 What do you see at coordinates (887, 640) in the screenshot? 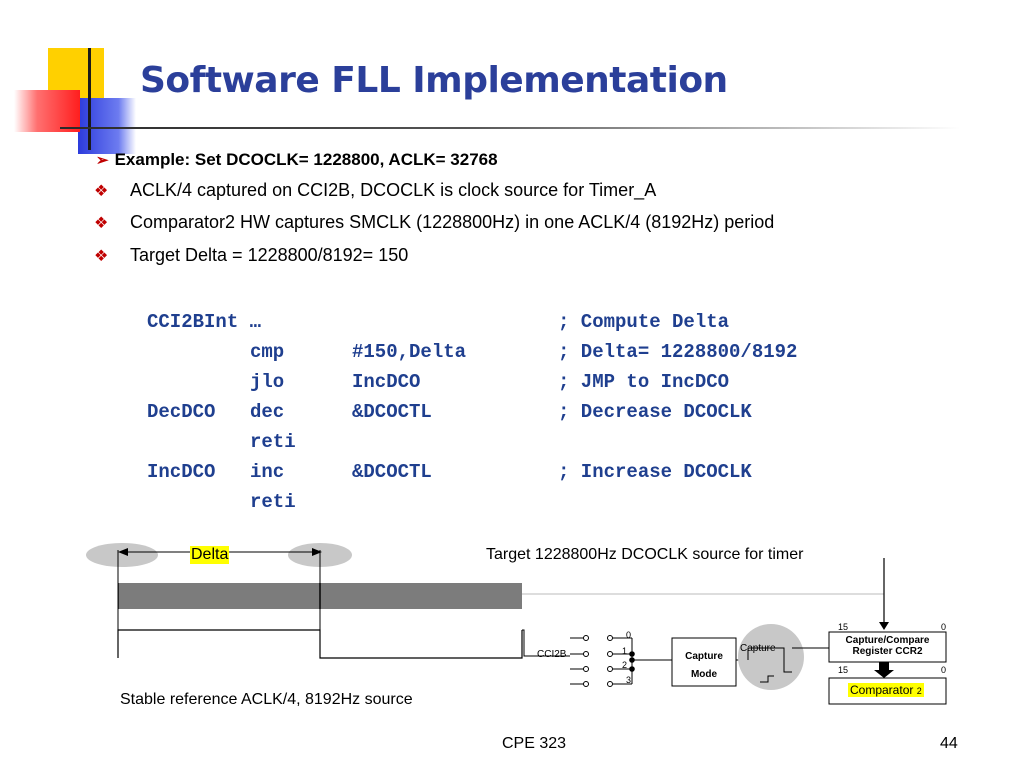
I see `register-label-line: Capture/Compare` at bounding box center [887, 640].